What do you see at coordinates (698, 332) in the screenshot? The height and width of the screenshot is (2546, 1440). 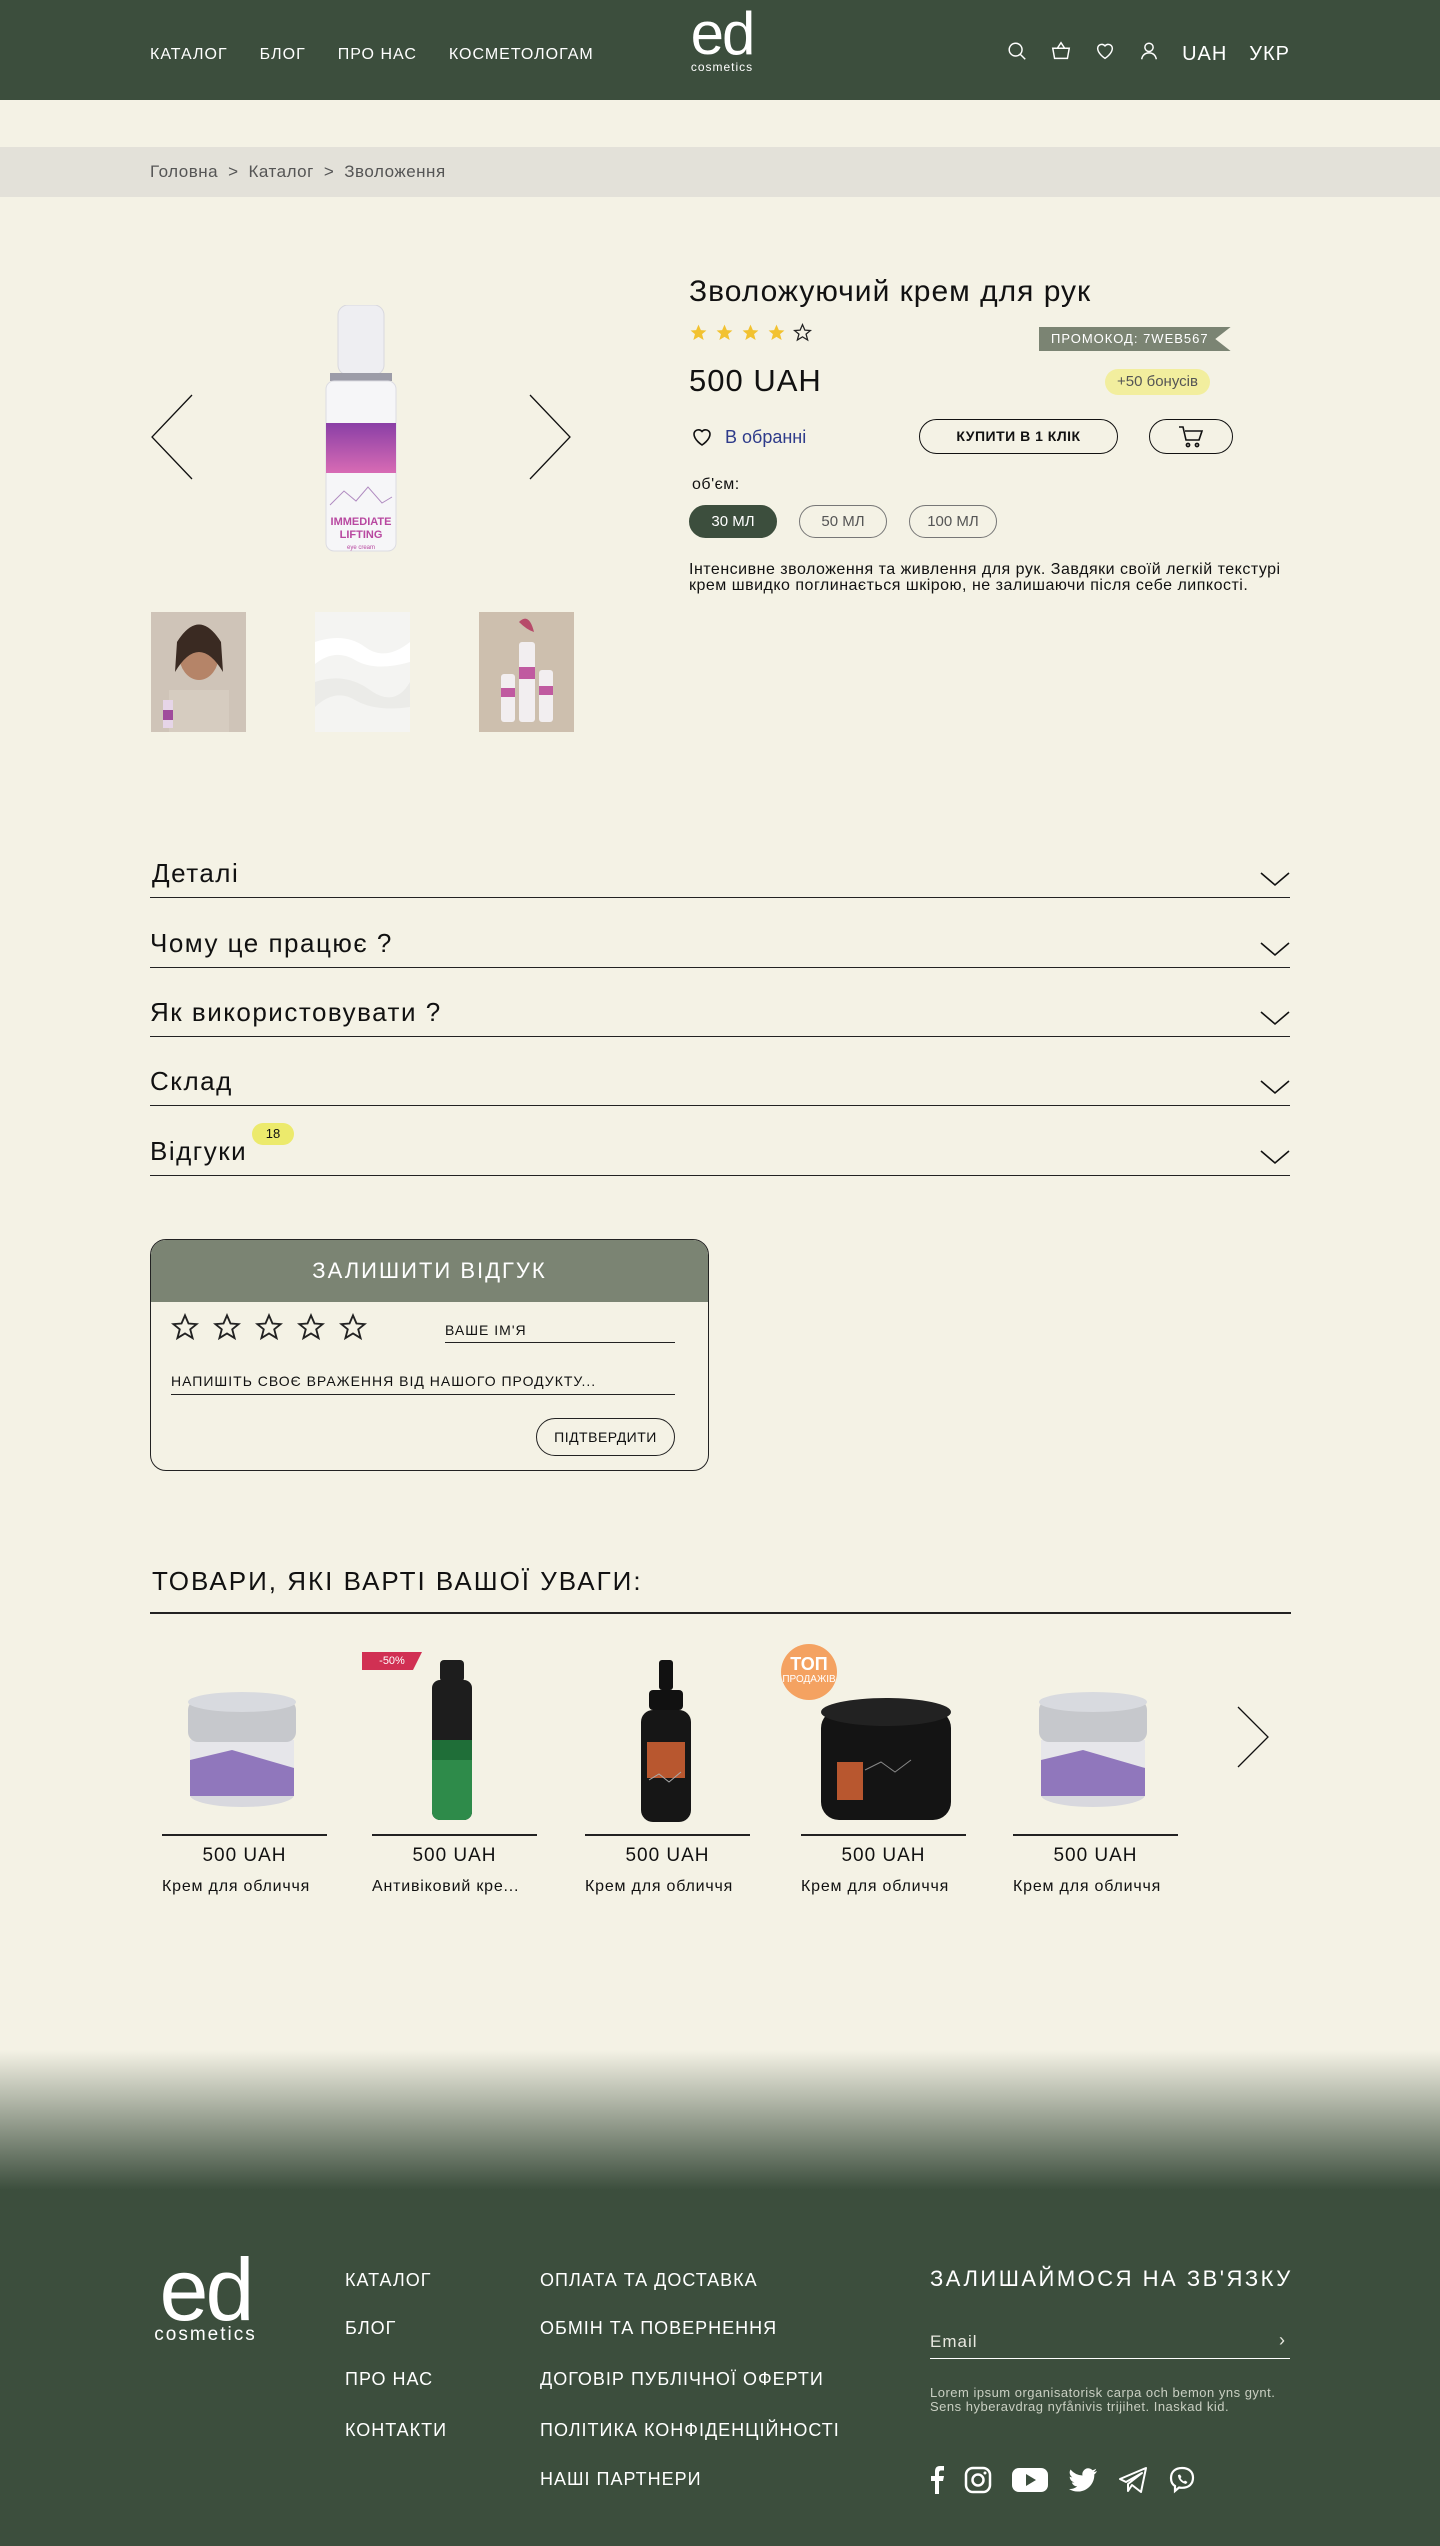 I see `star-filled-icon` at bounding box center [698, 332].